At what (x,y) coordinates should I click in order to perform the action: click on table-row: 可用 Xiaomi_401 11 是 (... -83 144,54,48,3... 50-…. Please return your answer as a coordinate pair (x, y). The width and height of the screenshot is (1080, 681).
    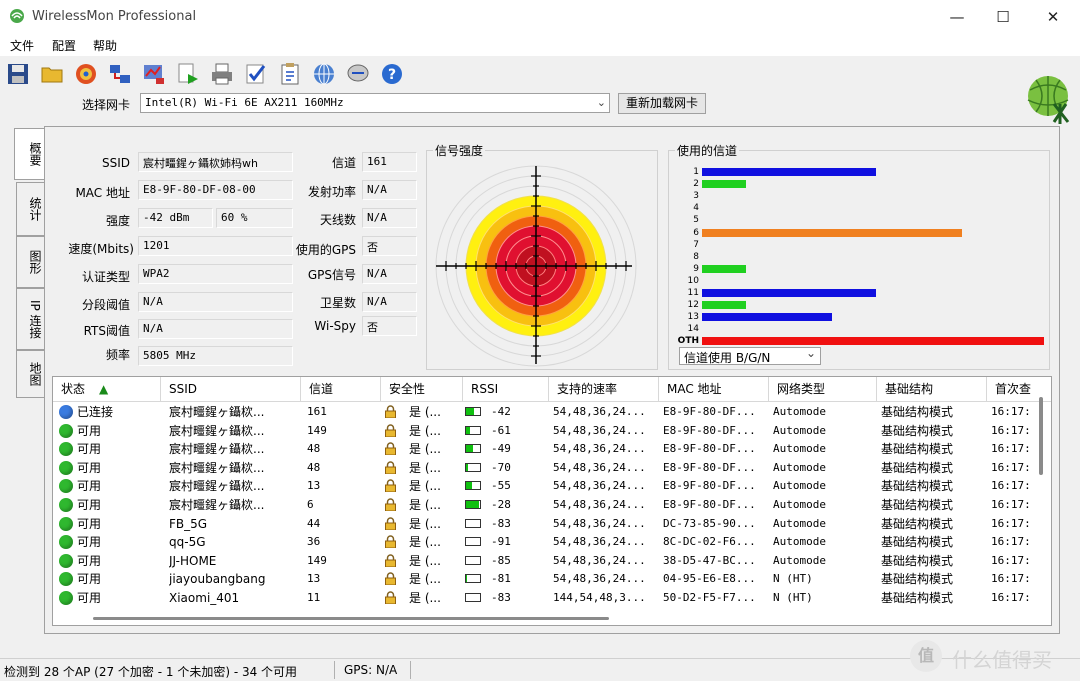
    Looking at the image, I should click on (548, 598).